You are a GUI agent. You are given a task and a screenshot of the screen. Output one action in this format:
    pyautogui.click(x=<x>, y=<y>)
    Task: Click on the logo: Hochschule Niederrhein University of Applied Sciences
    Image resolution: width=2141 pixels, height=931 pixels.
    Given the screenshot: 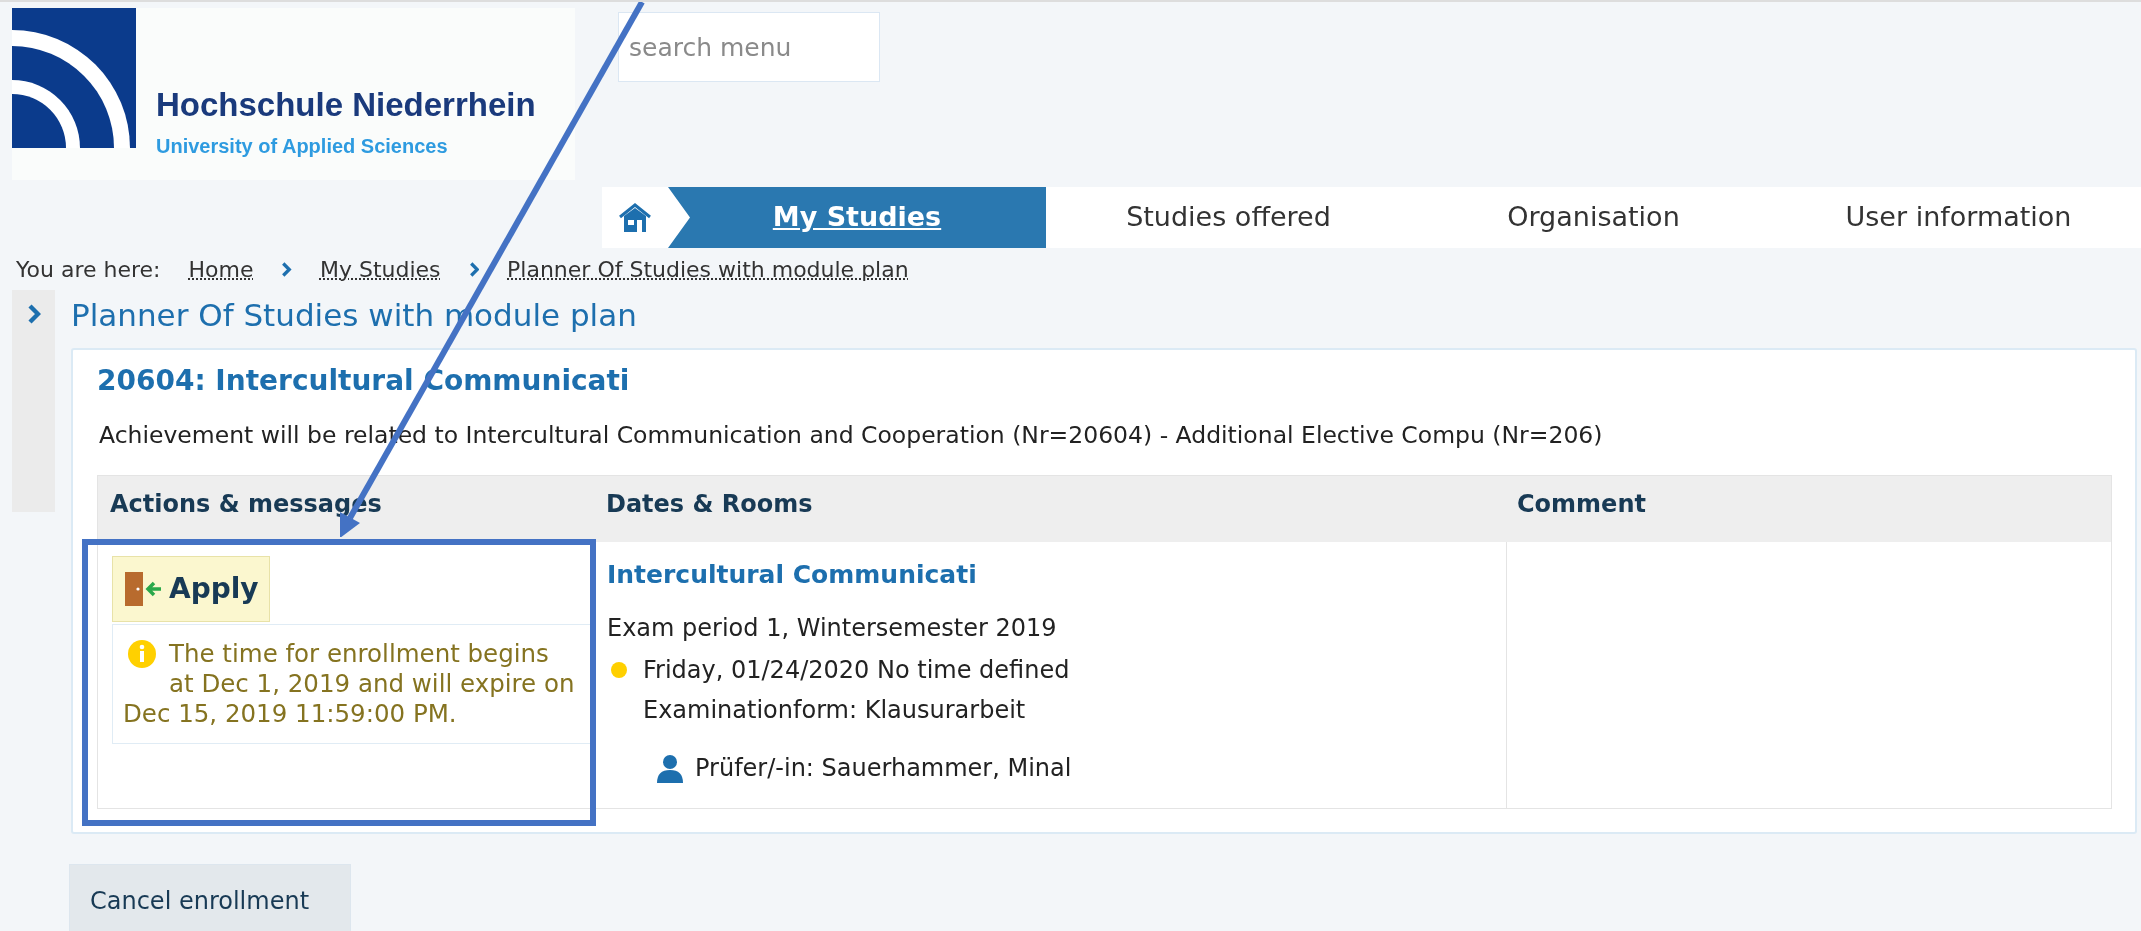 What is the action you would take?
    pyautogui.click(x=293, y=94)
    